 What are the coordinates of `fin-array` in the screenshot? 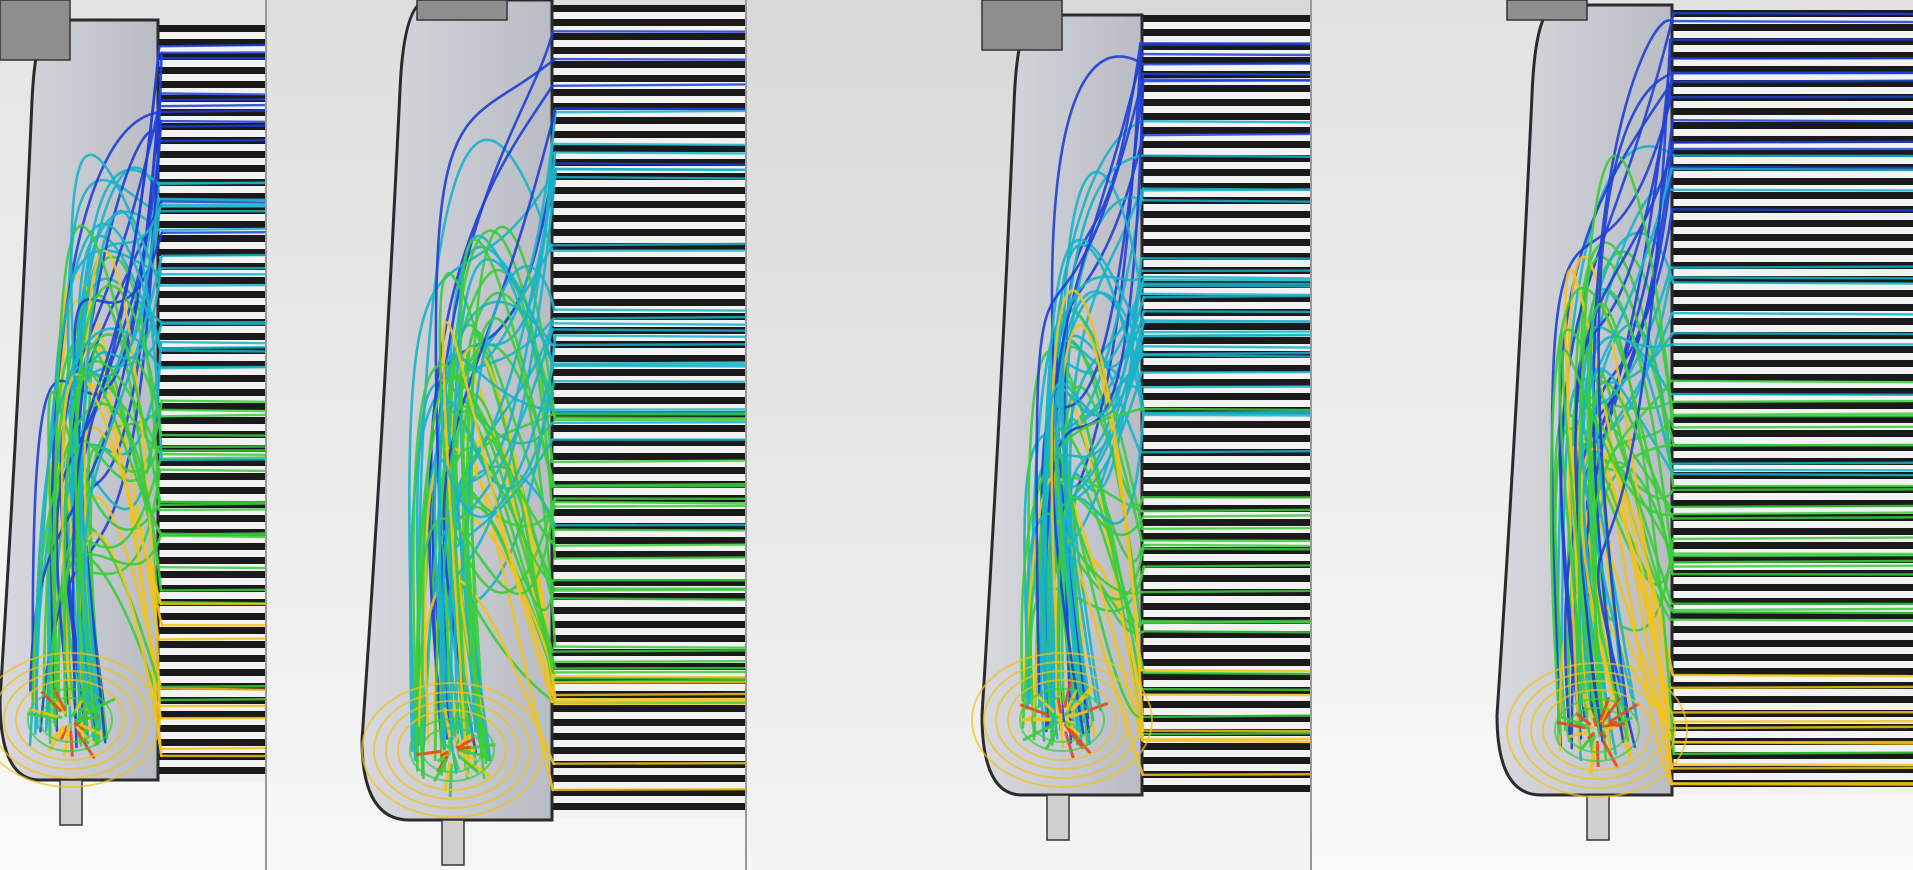 It's located at (211, 403).